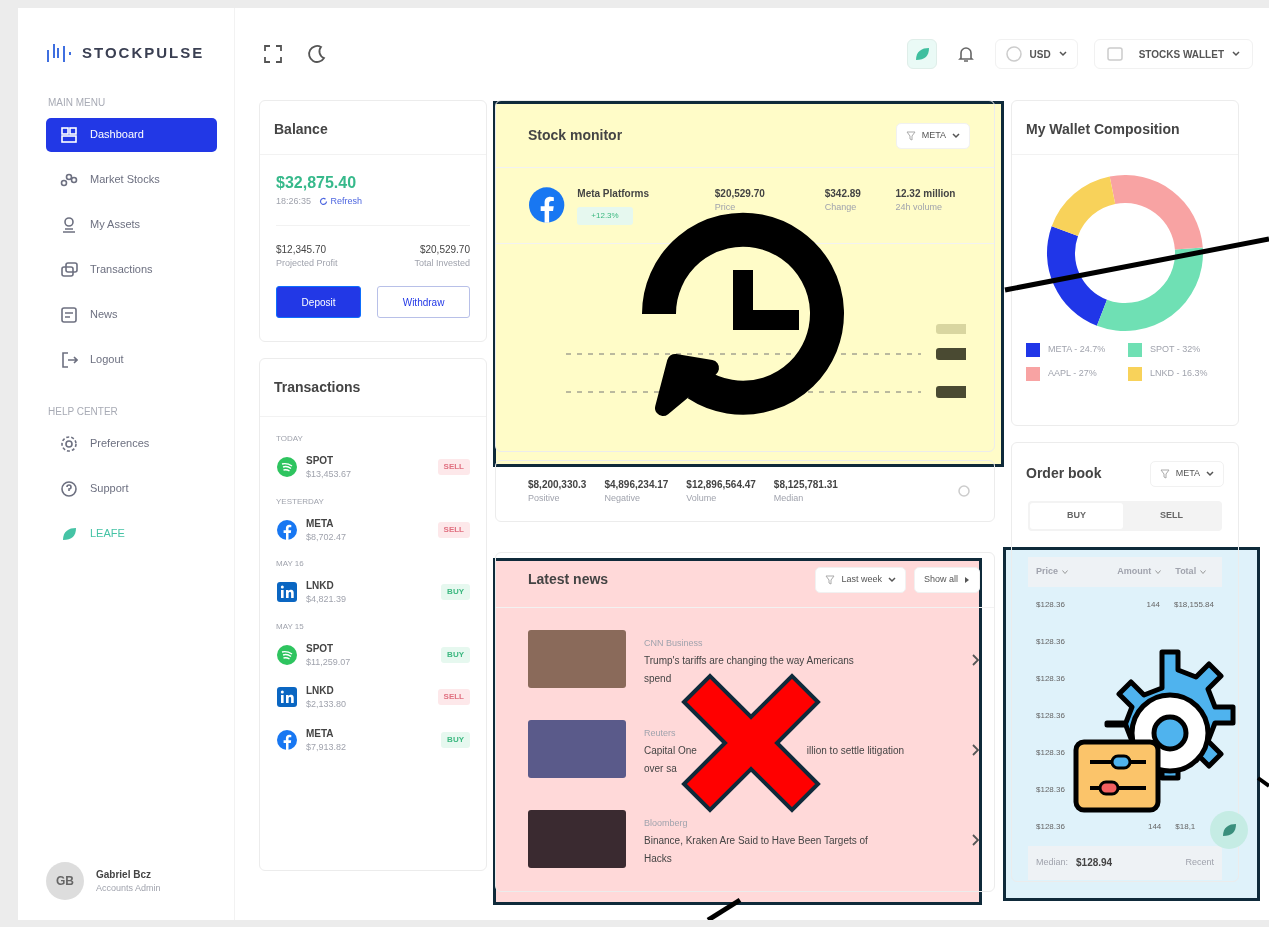  What do you see at coordinates (317, 54) in the screenshot?
I see `moon-icon` at bounding box center [317, 54].